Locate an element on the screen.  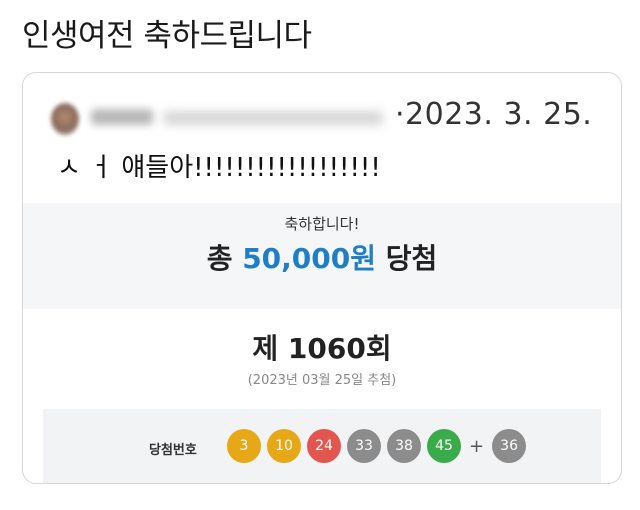
plus-sign: + is located at coordinates (477, 446).